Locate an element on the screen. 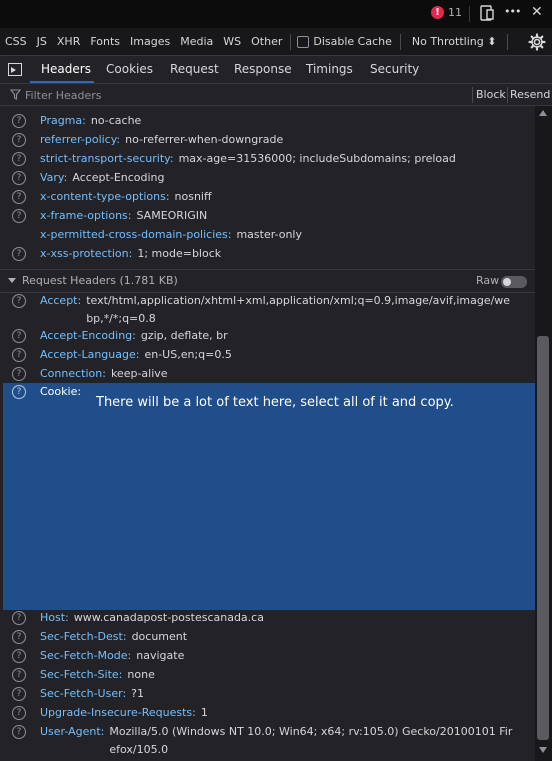 The image size is (552, 761). header-value: document is located at coordinates (160, 637).